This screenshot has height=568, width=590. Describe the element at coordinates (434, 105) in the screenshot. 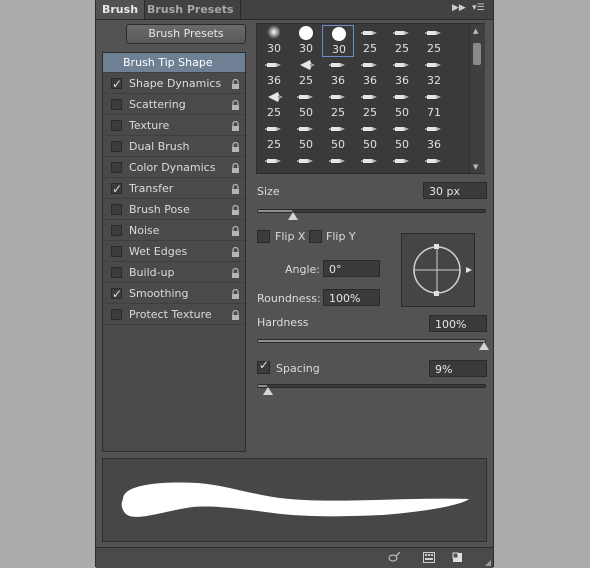

I see `brush-tip: 71` at that location.